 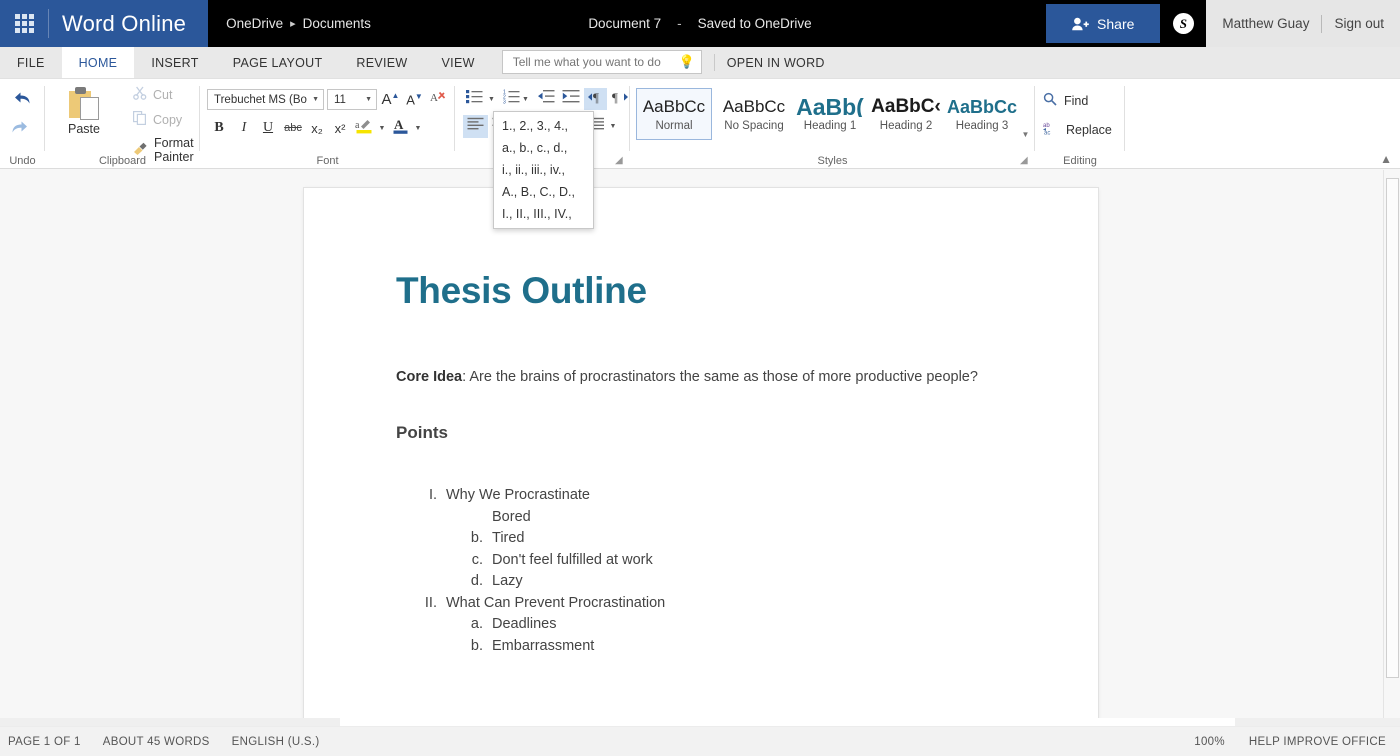 What do you see at coordinates (382, 128) in the screenshot?
I see `text-highlight-dropdown: ▼` at bounding box center [382, 128].